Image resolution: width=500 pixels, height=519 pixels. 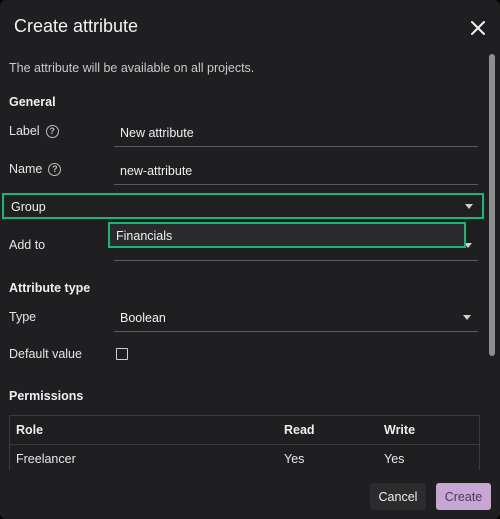 I want to click on type-select: Boolean, so click(x=296, y=318).